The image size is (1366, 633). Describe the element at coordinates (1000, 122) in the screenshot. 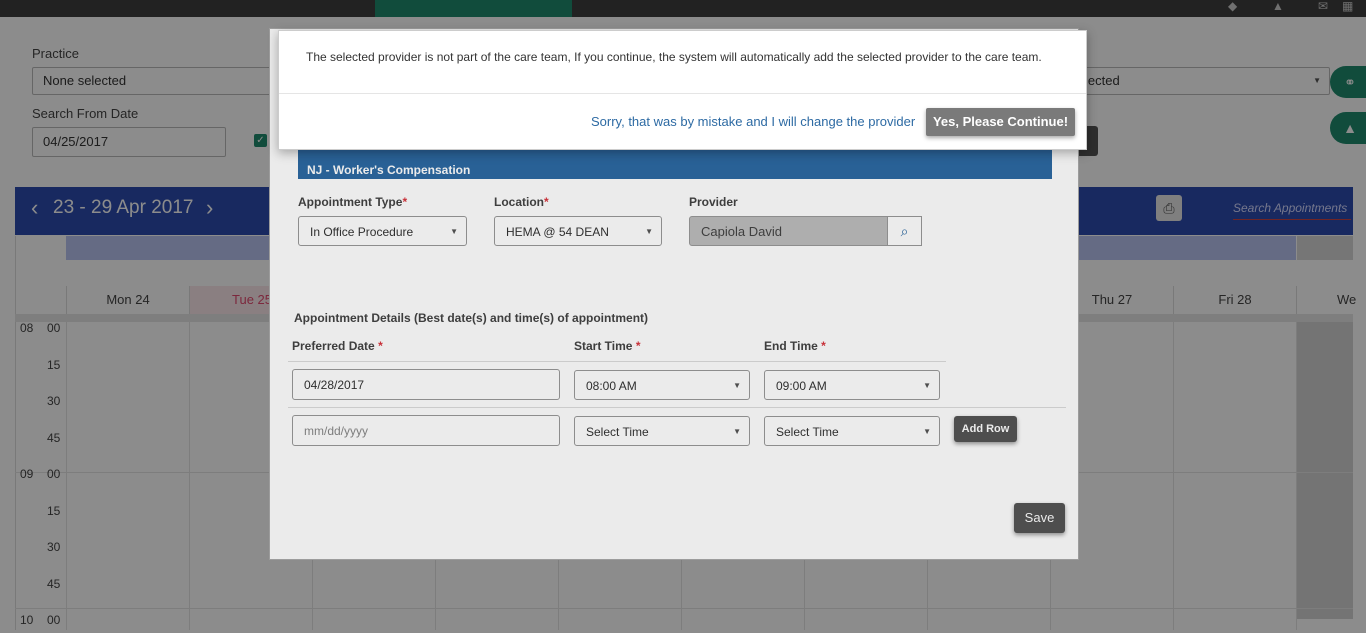

I see `continue-button: Yes, Please Continue!` at that location.